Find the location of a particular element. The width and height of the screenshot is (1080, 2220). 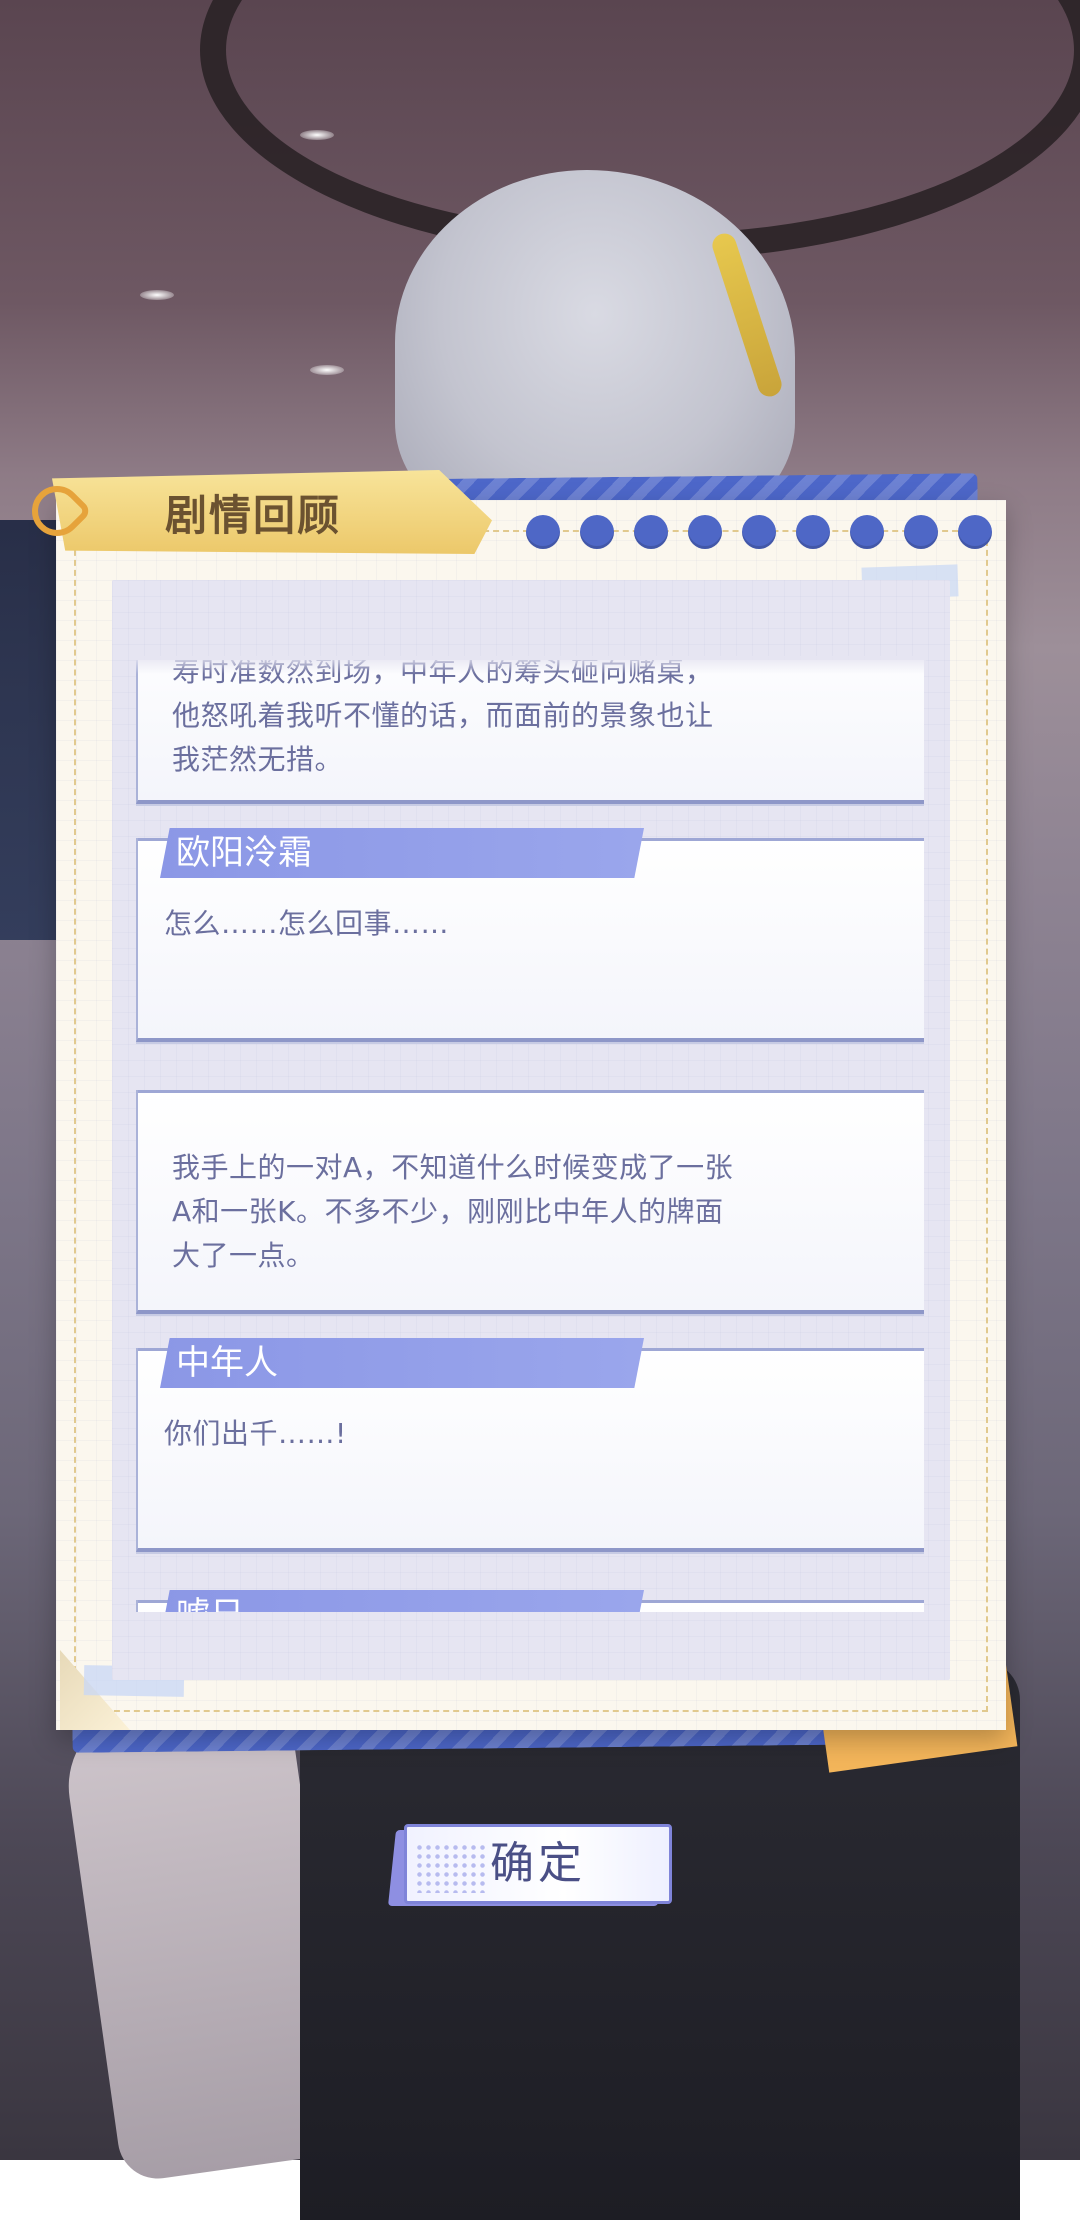

speaker-name: 中年人 is located at coordinates (402, 1363).